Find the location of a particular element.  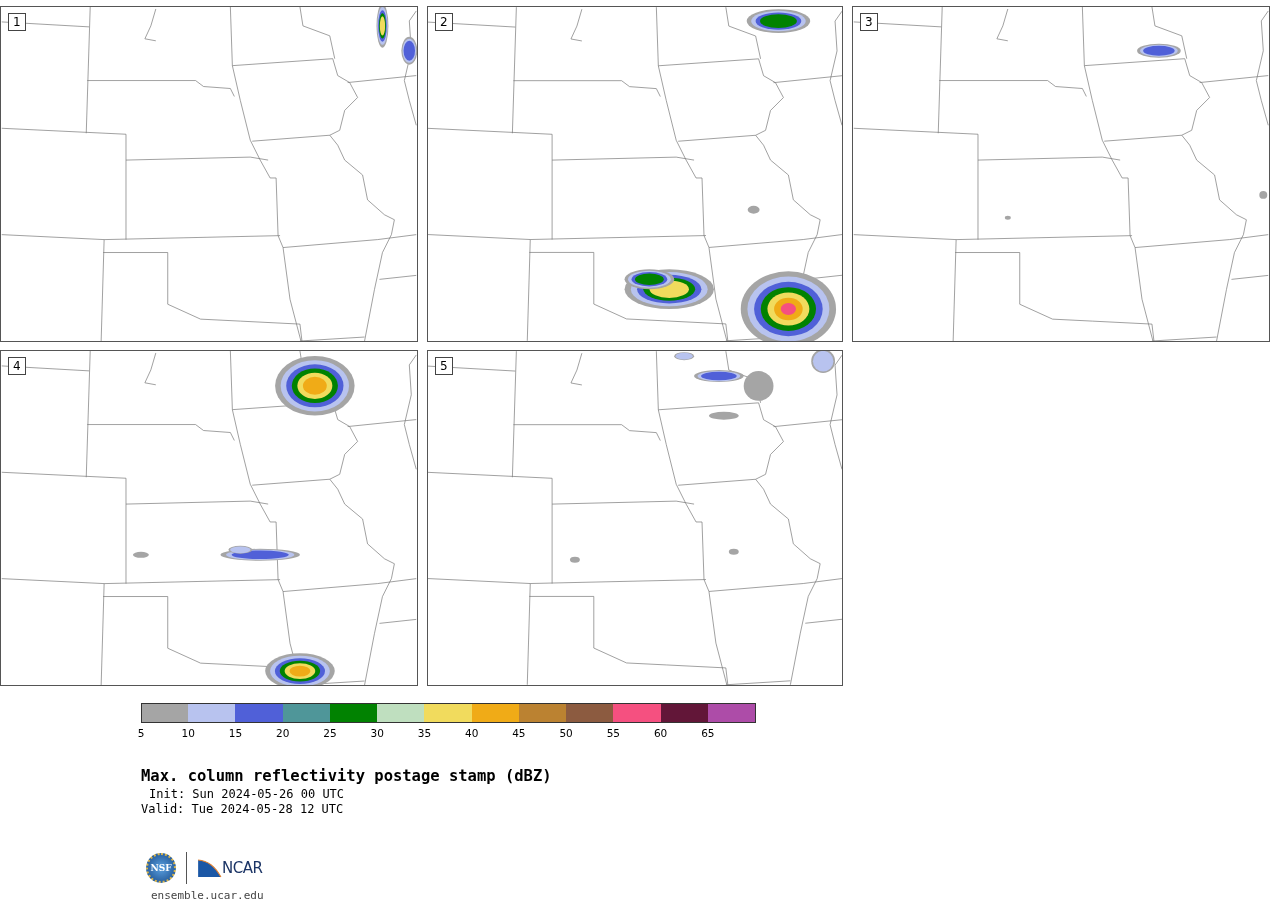

tick-label: 55 is located at coordinates (613, 733).